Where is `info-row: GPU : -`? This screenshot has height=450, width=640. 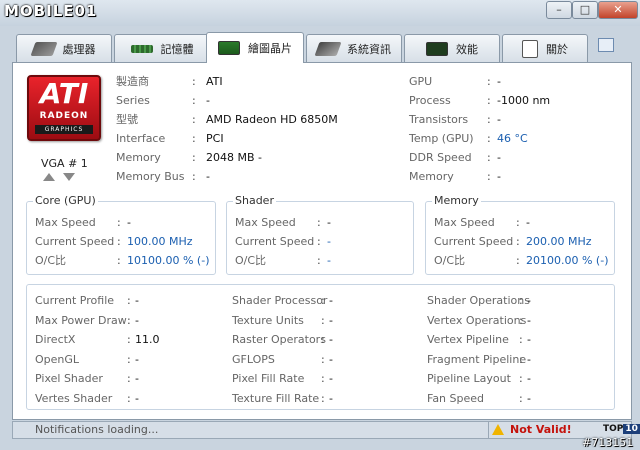
info-row: GPU : - is located at coordinates (455, 82).